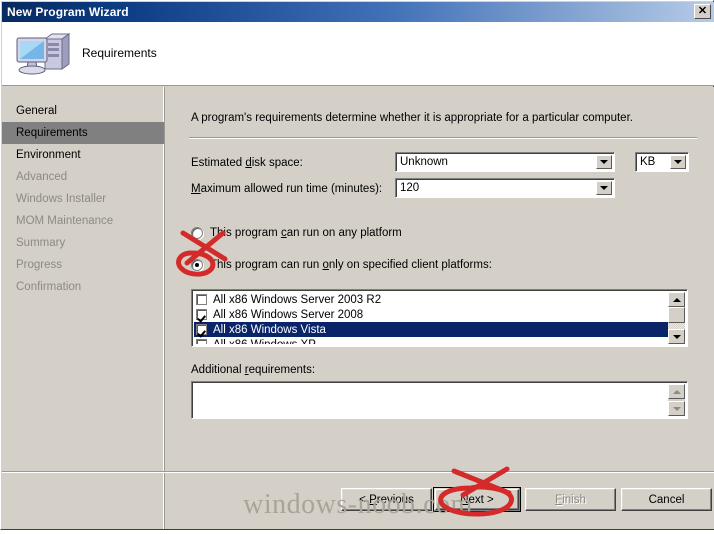  I want to click on cancel-button-label: Cancel, so click(666, 499).